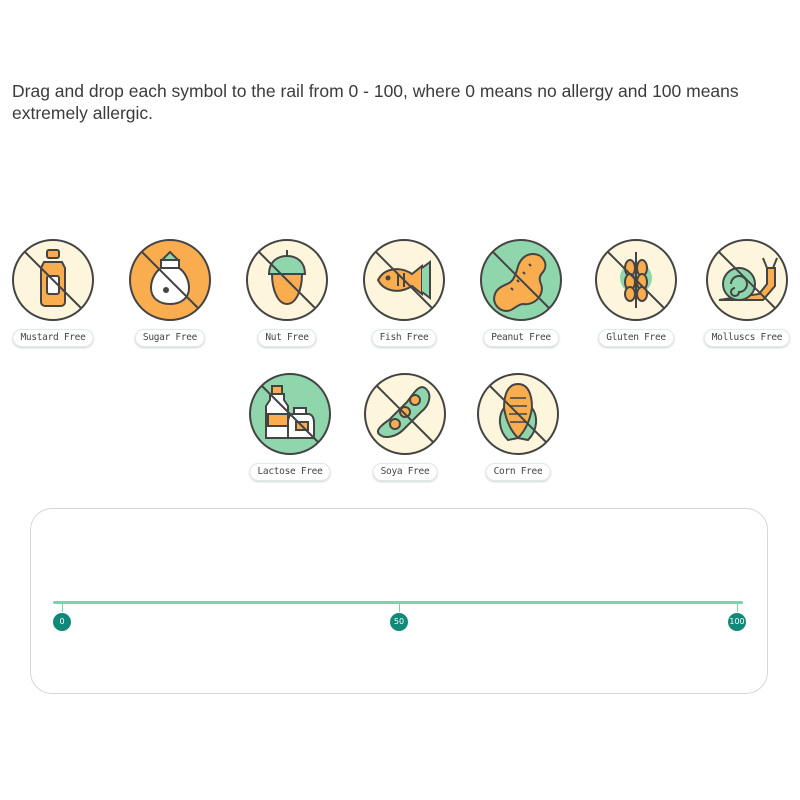 This screenshot has width=800, height=800. I want to click on peanut-icon, so click(521, 280).